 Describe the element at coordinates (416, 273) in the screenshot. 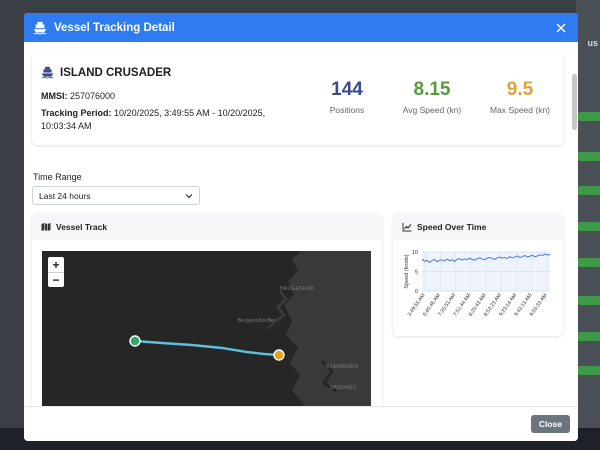

I see `y-tick-label: 5` at that location.